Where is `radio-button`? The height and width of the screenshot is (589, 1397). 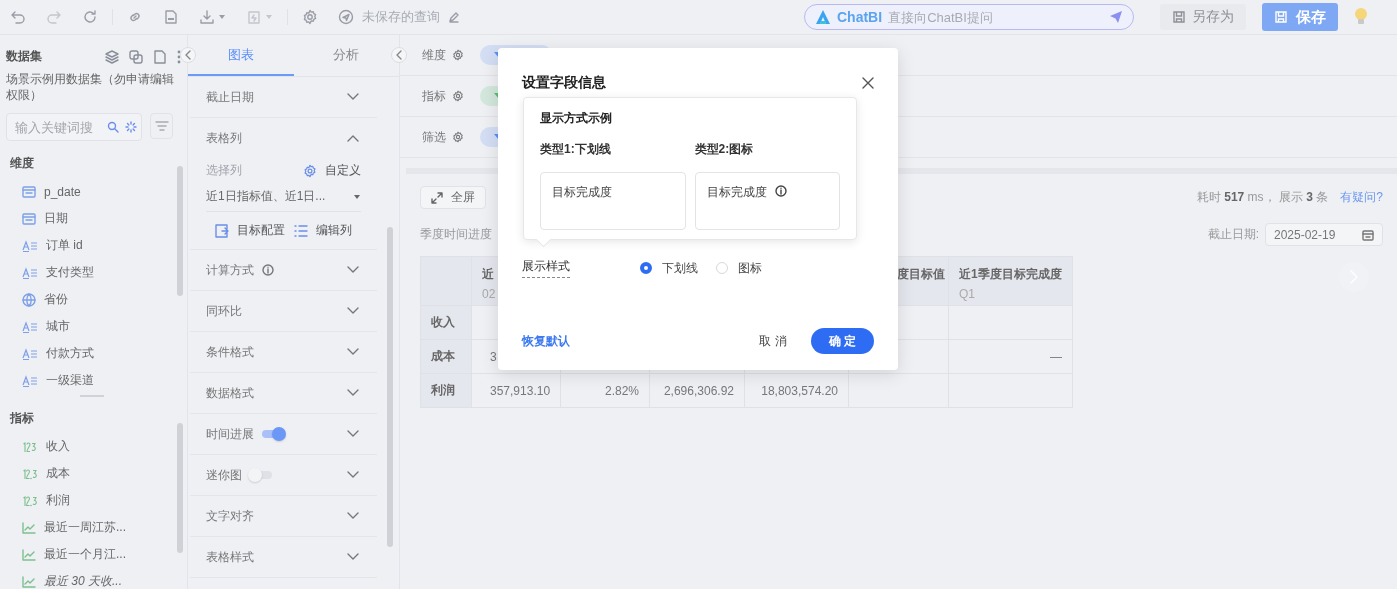 radio-button is located at coordinates (646, 268).